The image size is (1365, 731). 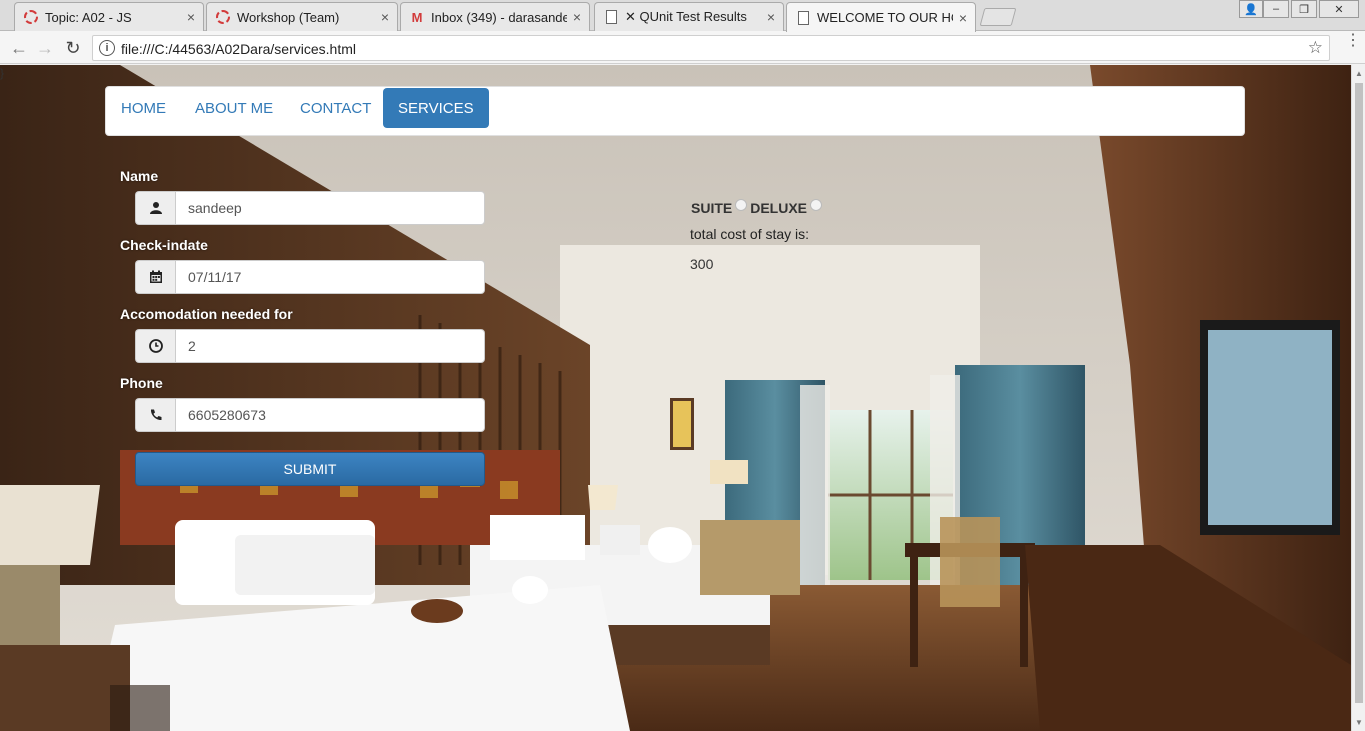 What do you see at coordinates (885, 17) in the screenshot?
I see `tab-title: WELCOME TO OUR HOT` at bounding box center [885, 17].